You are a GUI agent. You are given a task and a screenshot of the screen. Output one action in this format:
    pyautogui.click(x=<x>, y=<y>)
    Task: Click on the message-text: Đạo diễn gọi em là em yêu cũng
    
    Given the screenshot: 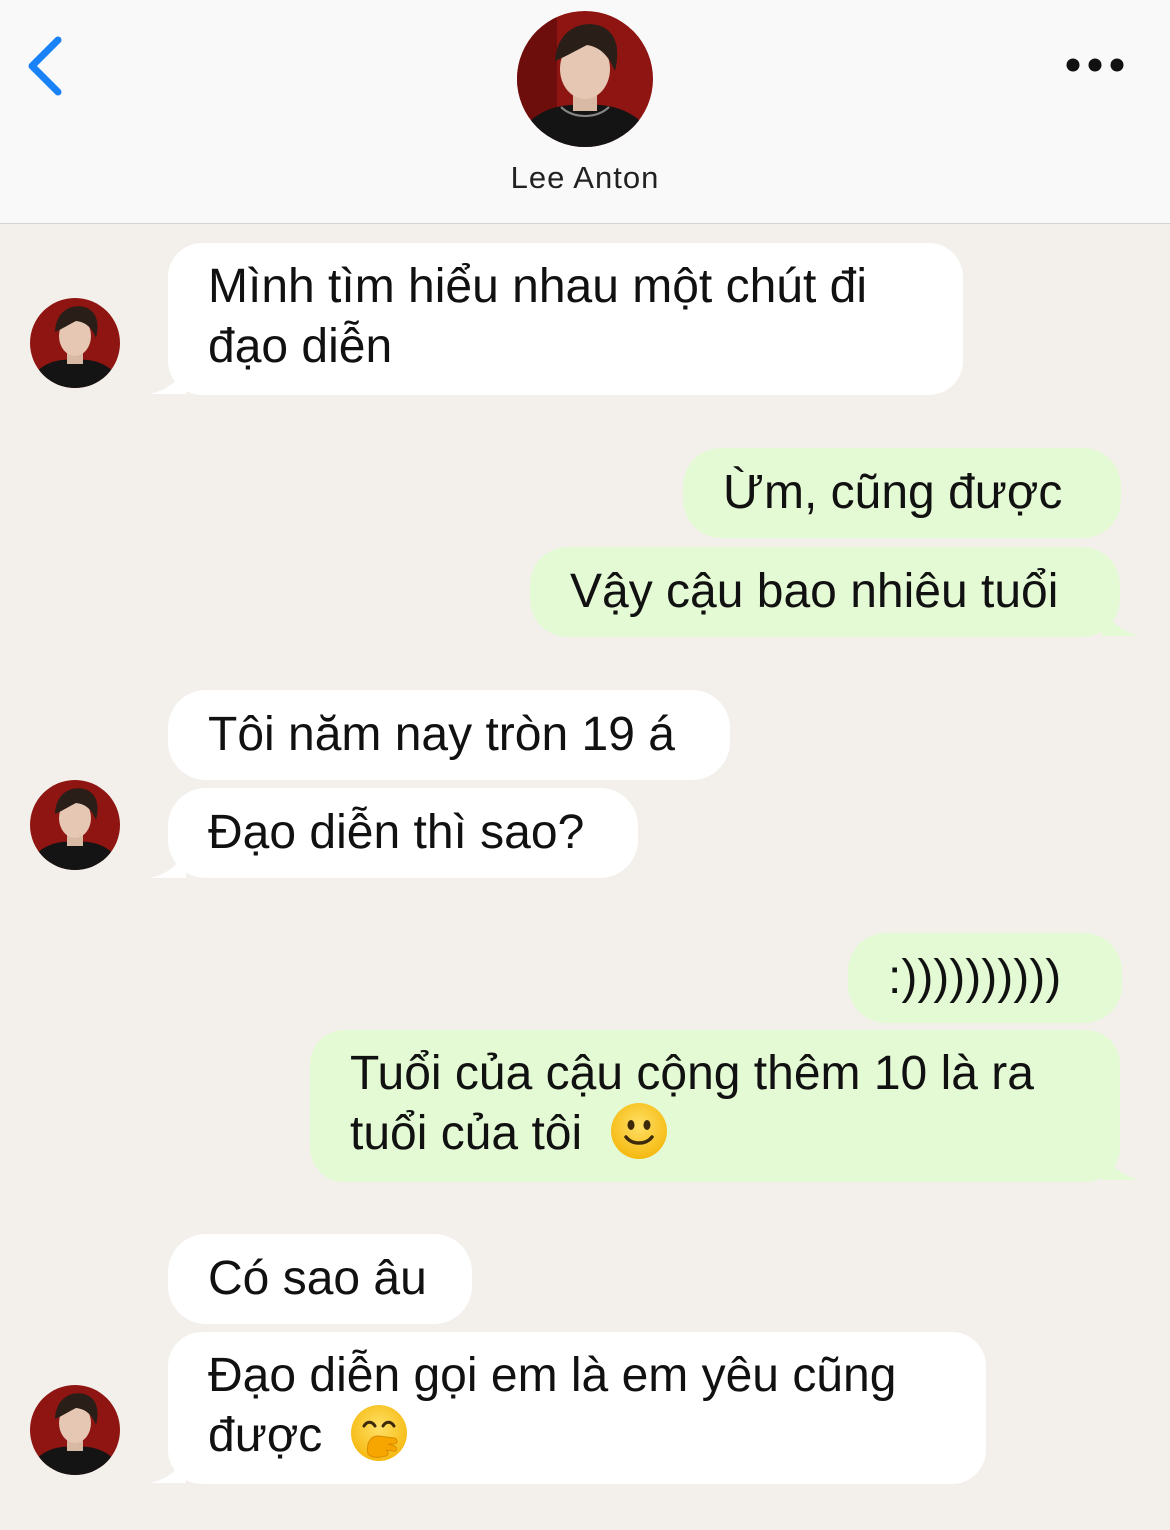 What is the action you would take?
    pyautogui.click(x=552, y=1375)
    